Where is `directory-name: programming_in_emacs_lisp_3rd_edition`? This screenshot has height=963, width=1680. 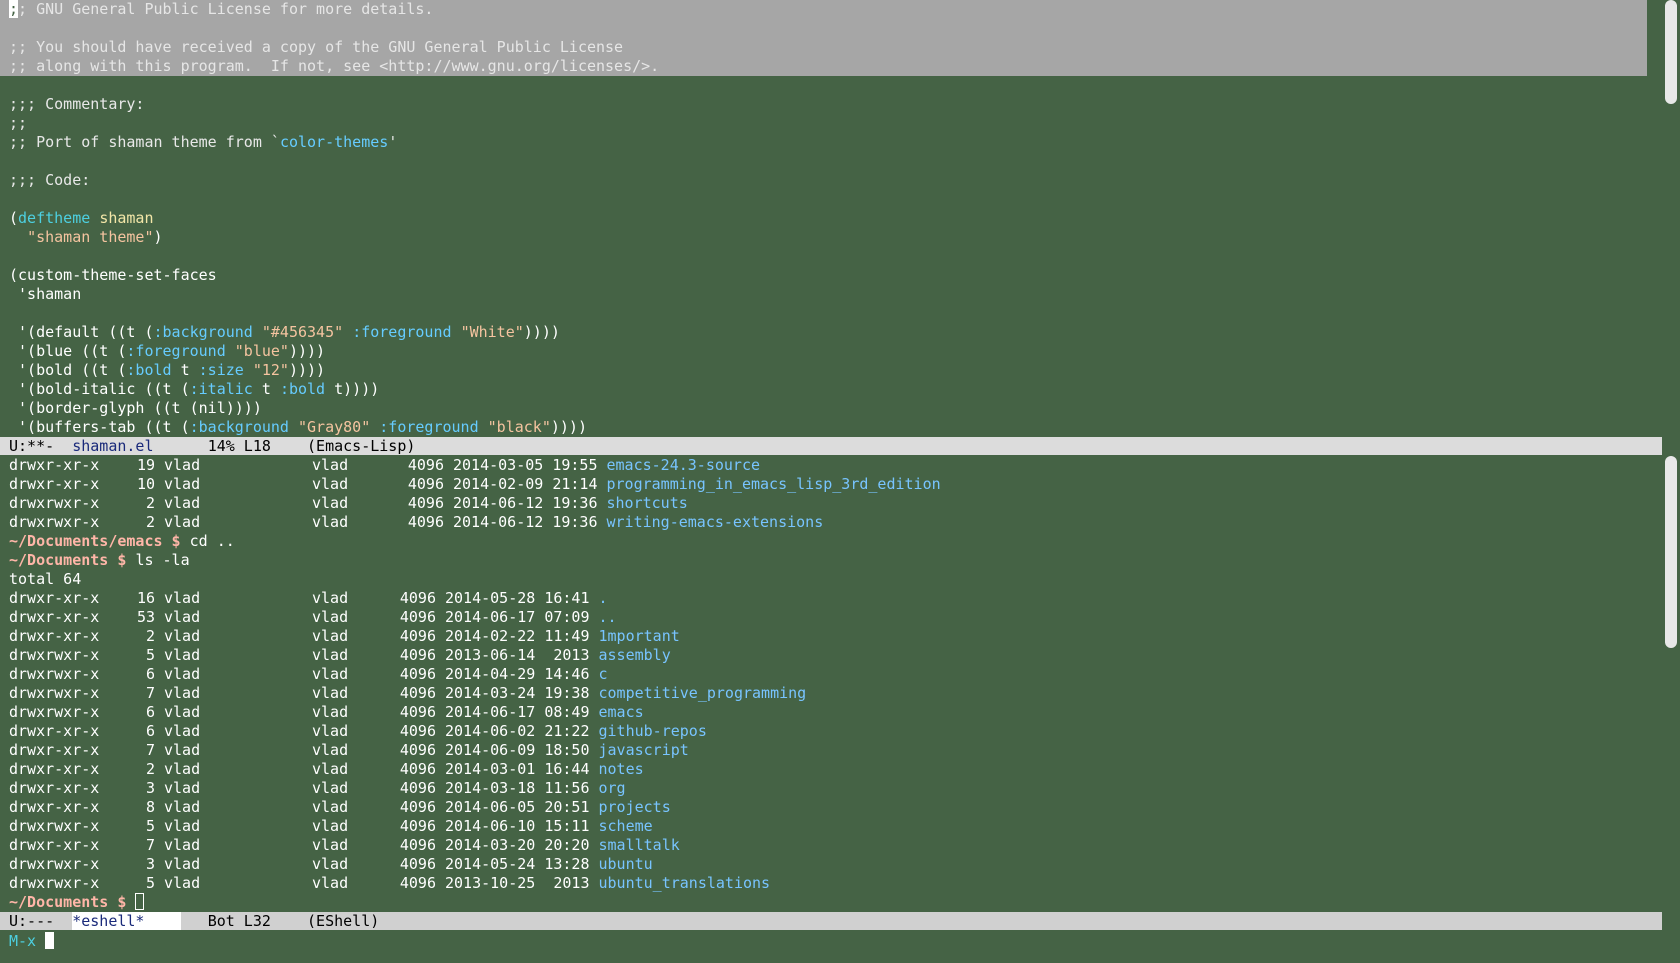 directory-name: programming_in_emacs_lisp_3rd_edition is located at coordinates (774, 484).